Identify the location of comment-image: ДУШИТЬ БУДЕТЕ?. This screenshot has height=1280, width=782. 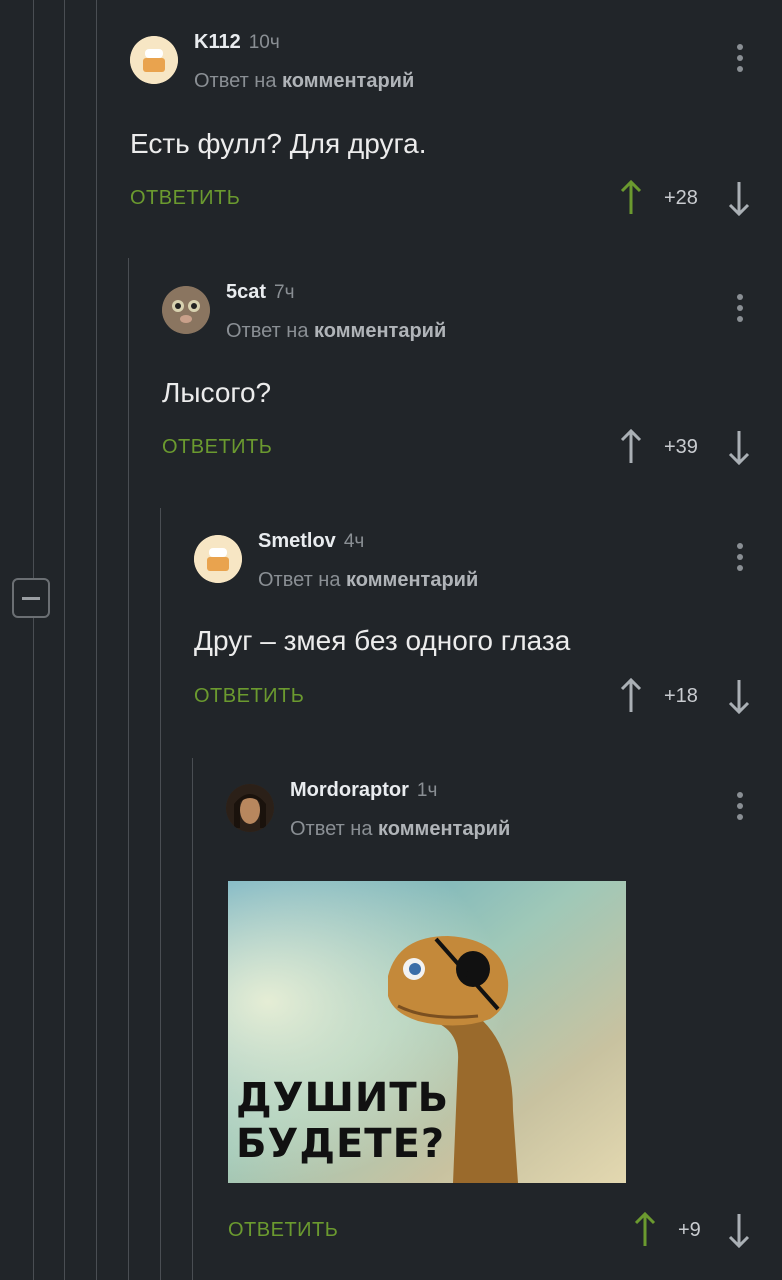
(427, 1032).